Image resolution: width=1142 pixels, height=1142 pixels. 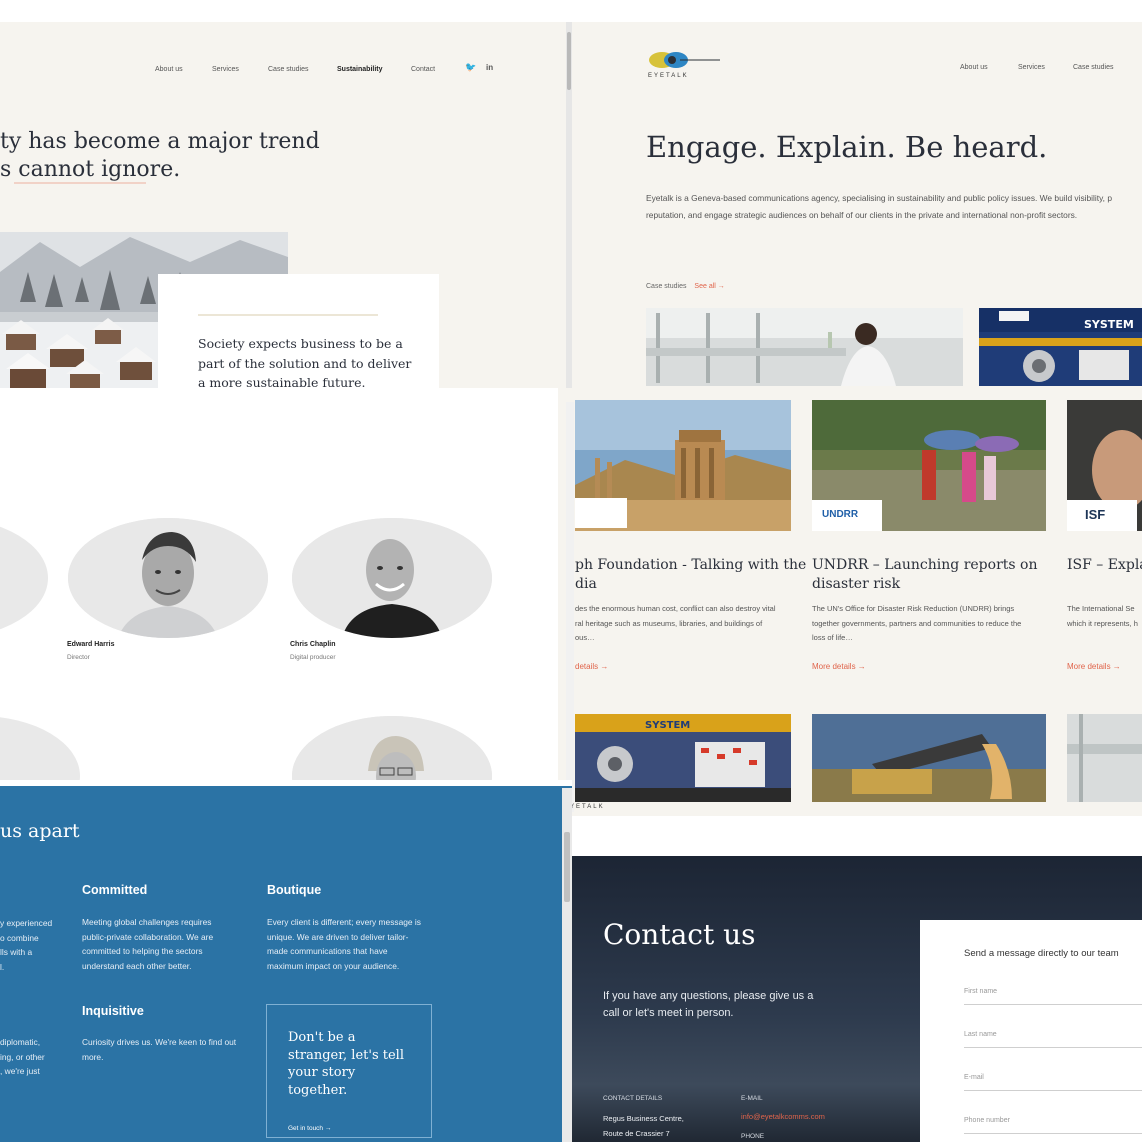 What do you see at coordinates (683, 758) in the screenshot?
I see `exhibition-stand-photo: SYSTEM` at bounding box center [683, 758].